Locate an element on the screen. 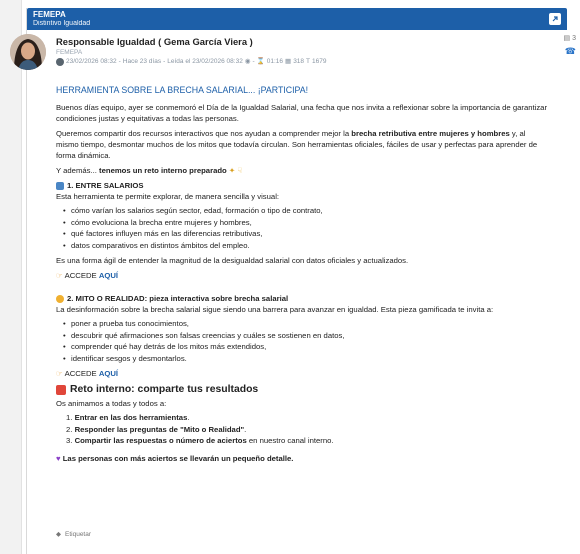 The width and height of the screenshot is (580, 554). message-views: 318 is located at coordinates (299, 61).